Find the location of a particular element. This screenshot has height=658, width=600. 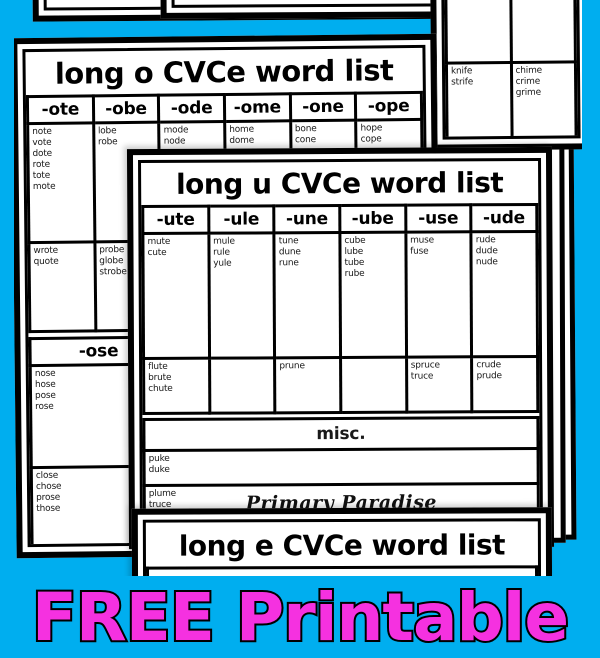

table-row: flute brute chute prune spruce truce cru is located at coordinates (340, 385).